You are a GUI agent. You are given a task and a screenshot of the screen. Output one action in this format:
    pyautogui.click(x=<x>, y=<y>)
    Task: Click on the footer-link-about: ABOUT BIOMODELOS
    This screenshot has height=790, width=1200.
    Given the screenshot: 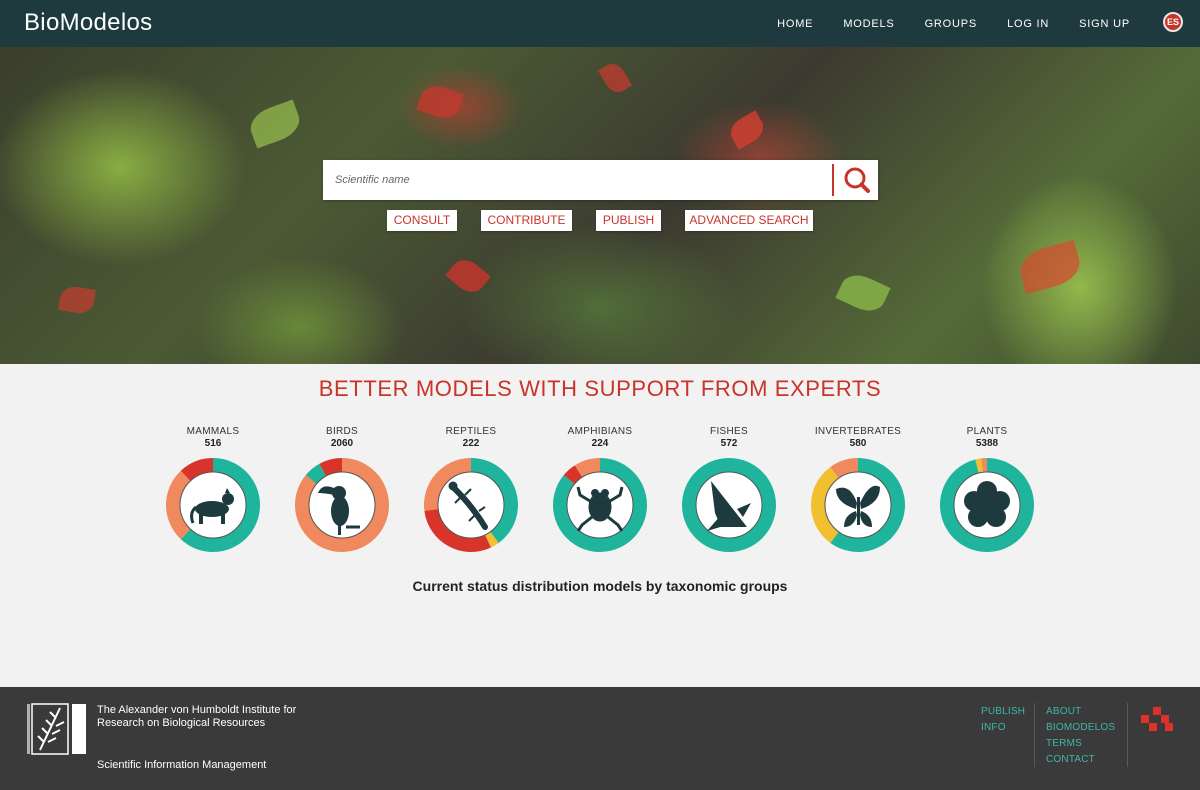 What is the action you would take?
    pyautogui.click(x=1080, y=720)
    